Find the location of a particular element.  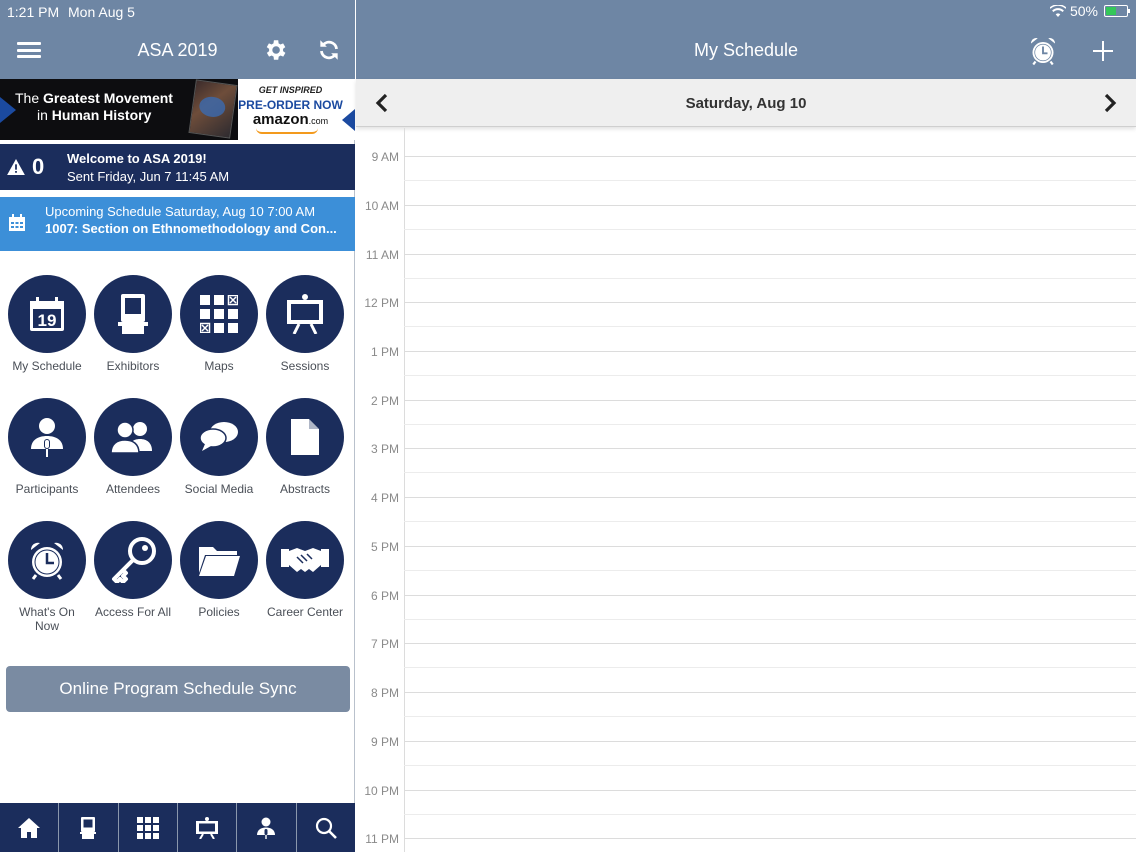

hour-label: 4 PM is located at coordinates (384, 498).